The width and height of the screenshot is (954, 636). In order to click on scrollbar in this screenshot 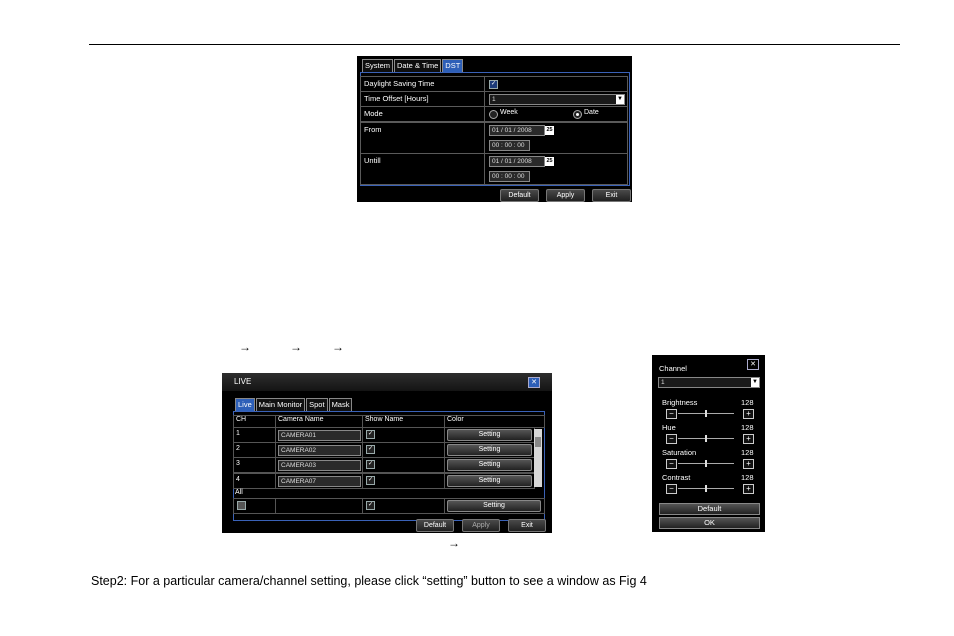, I will do `click(538, 458)`.